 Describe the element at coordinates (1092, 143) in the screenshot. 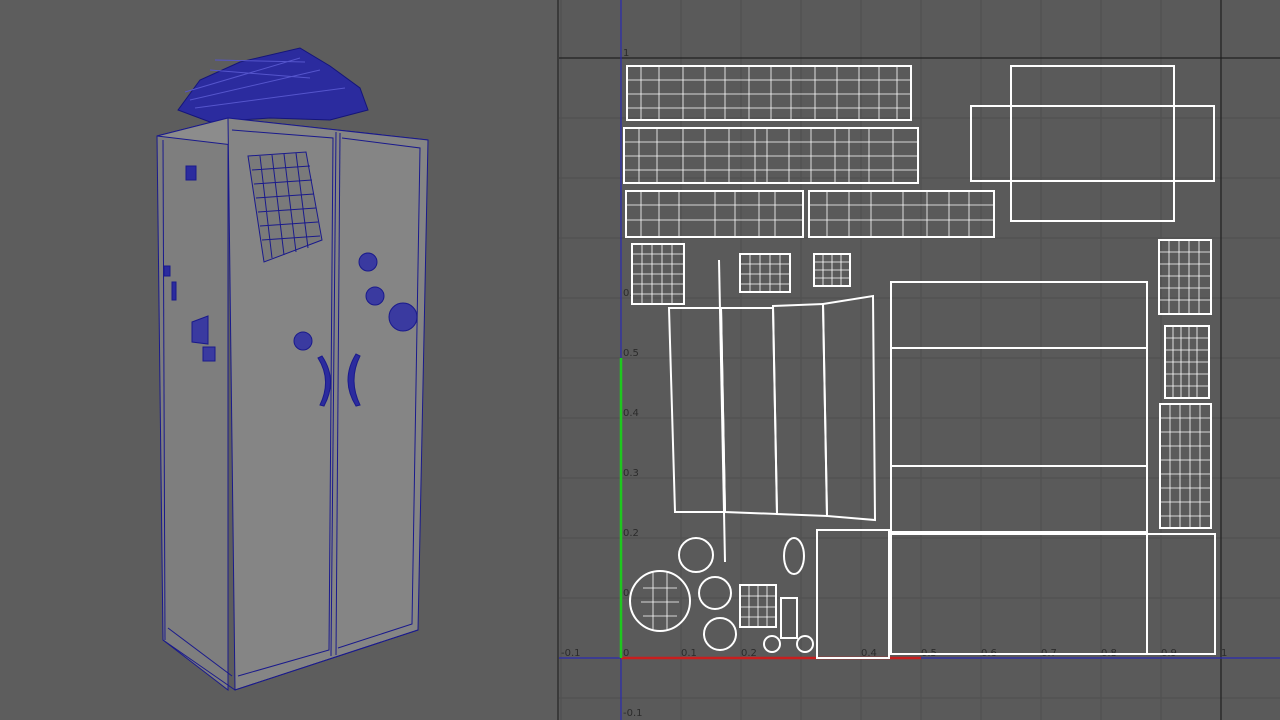

I see `uv-shell-locker-top` at that location.